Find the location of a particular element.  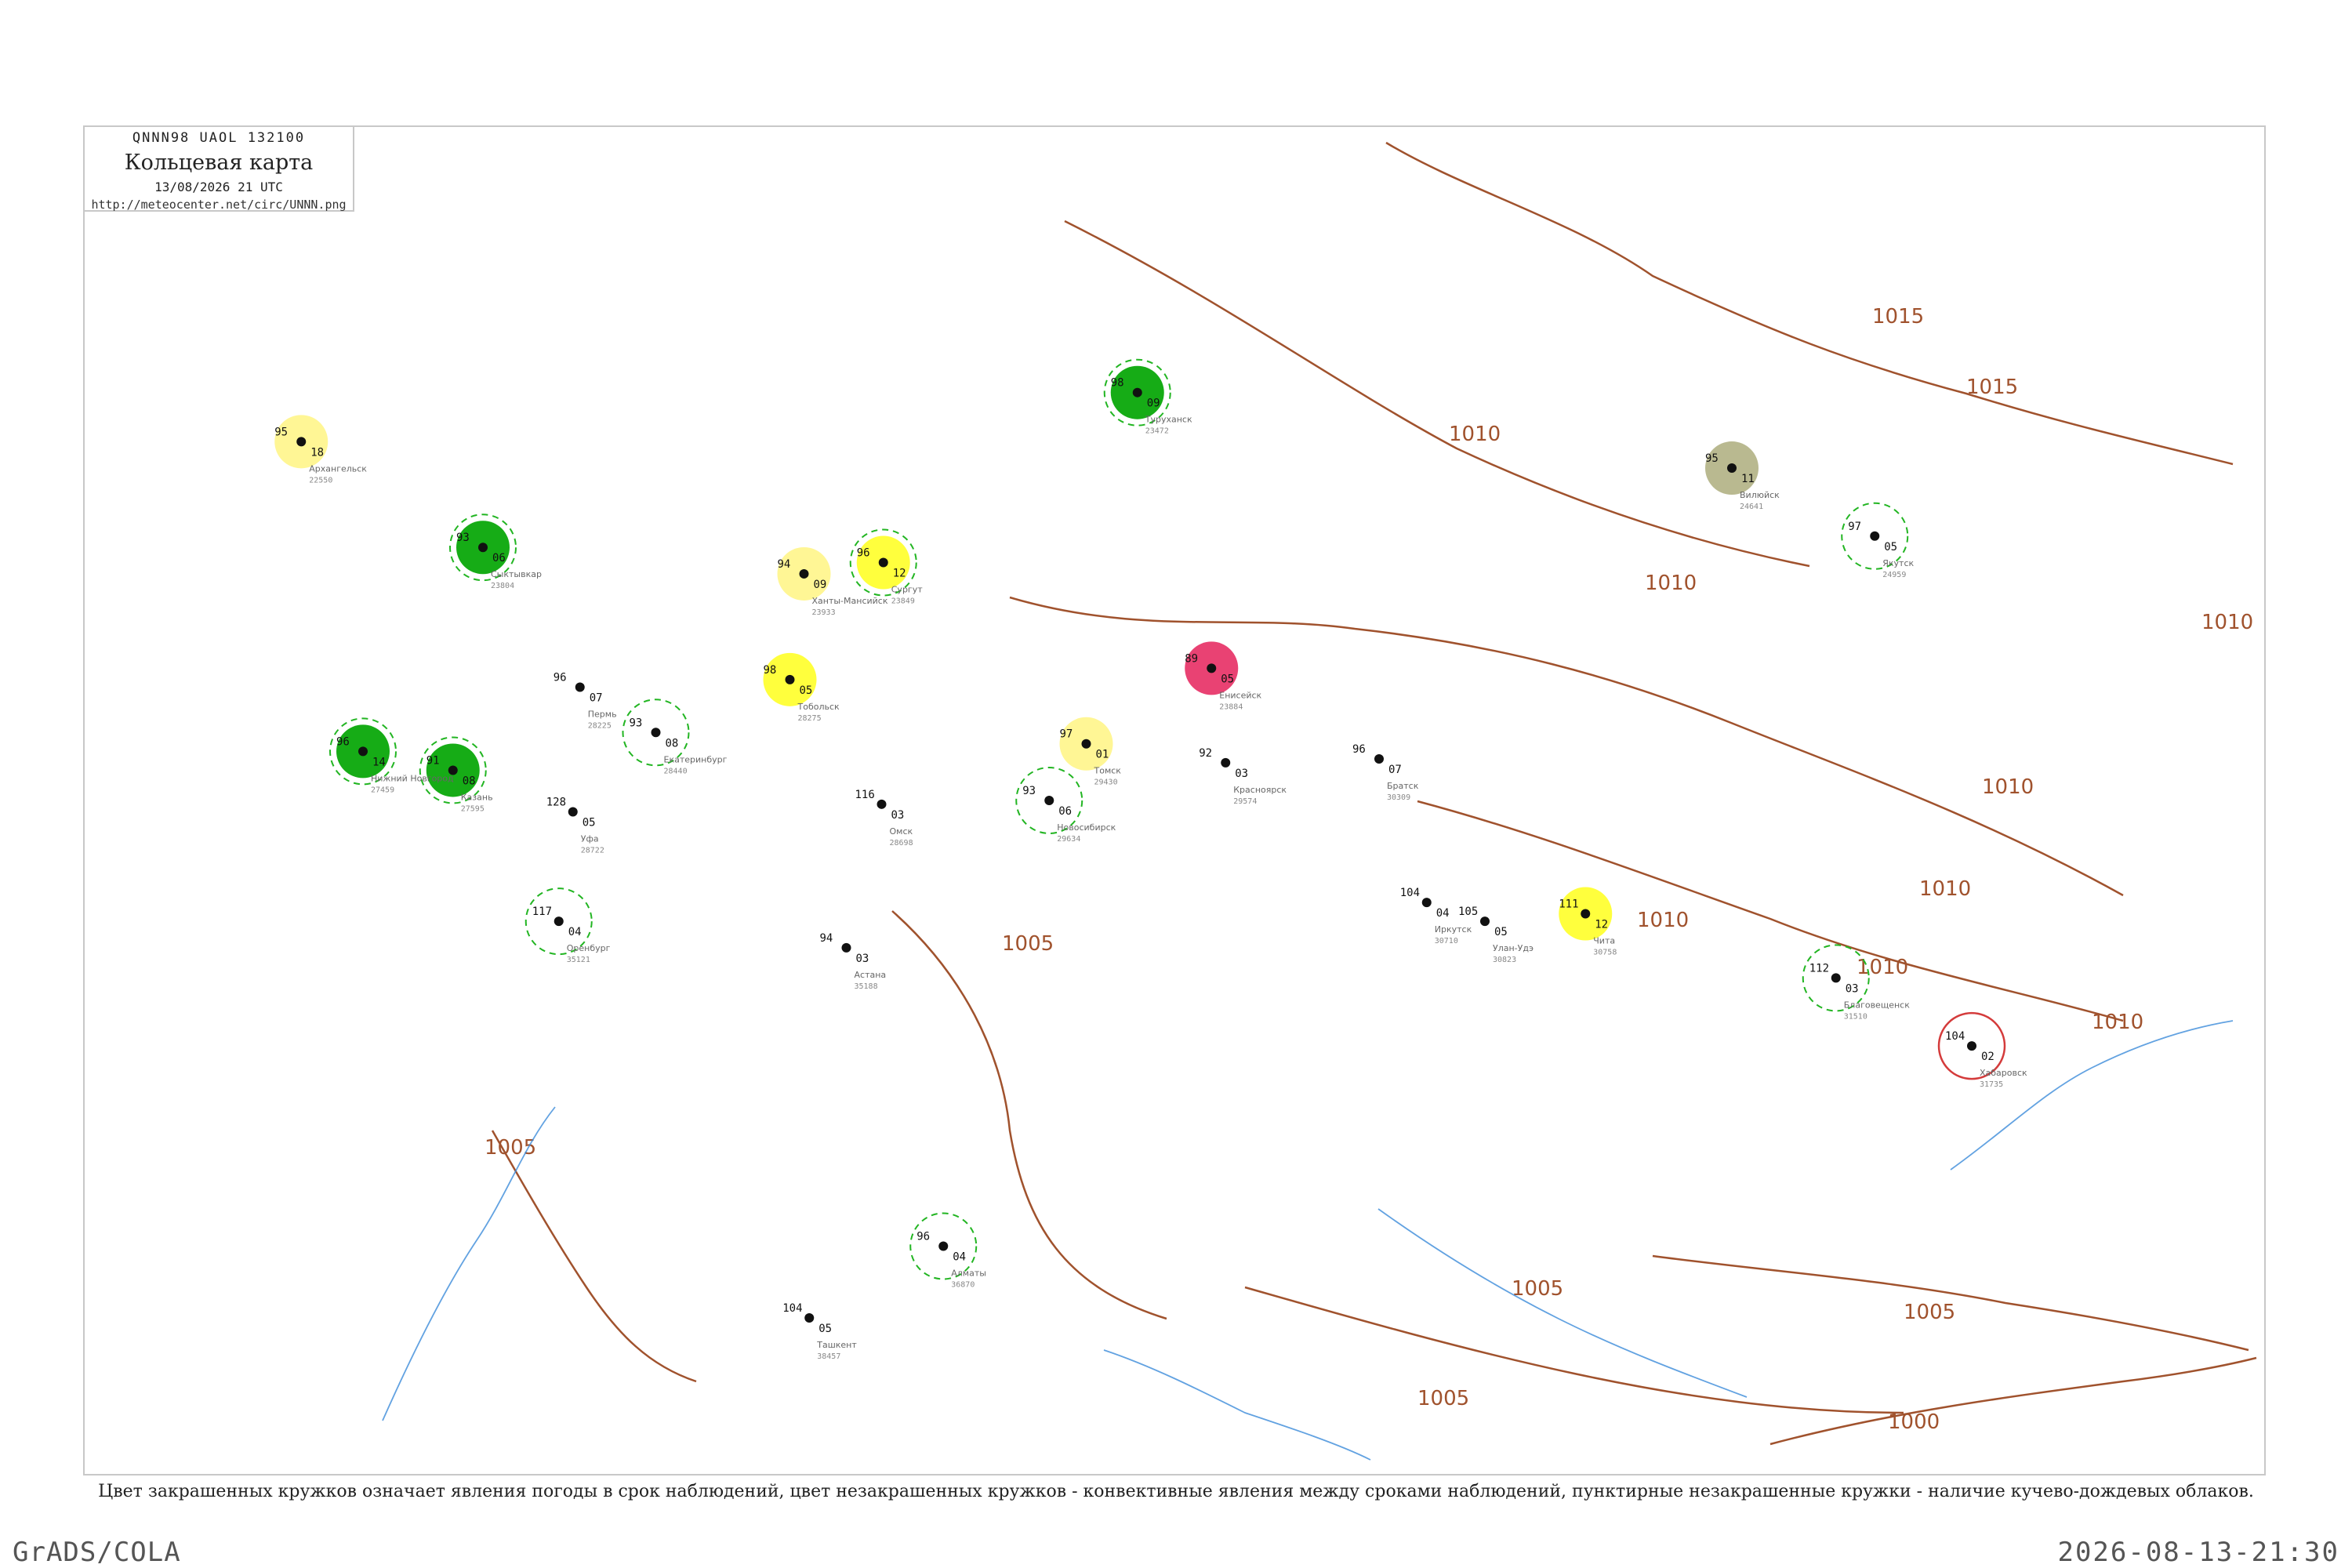

station-marker: 111 12 Чита 30758 is located at coordinates (1588, 922).